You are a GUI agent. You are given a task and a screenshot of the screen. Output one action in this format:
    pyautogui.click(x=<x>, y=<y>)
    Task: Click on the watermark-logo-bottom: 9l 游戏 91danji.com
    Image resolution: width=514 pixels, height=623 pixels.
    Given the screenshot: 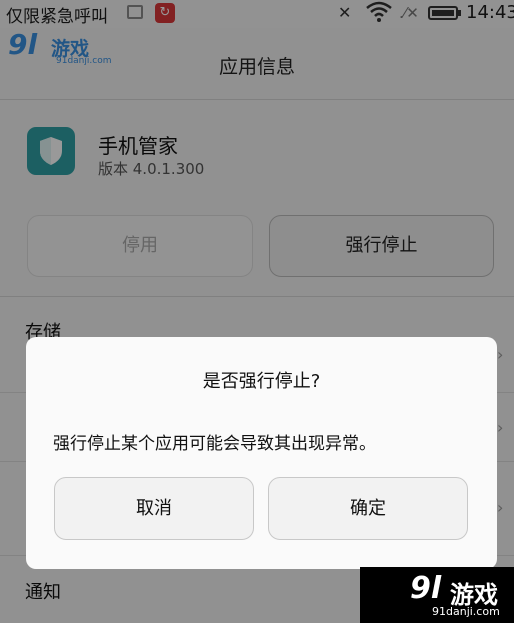 What is the action you would take?
    pyautogui.click(x=437, y=595)
    